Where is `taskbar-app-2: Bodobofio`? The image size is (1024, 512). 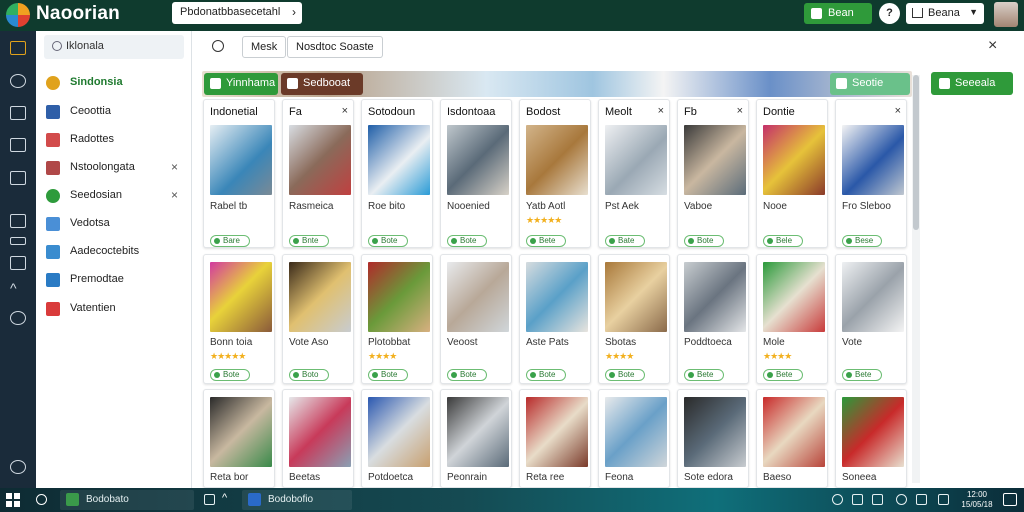
taskbar-app-2: Bodobofio is located at coordinates (297, 500).